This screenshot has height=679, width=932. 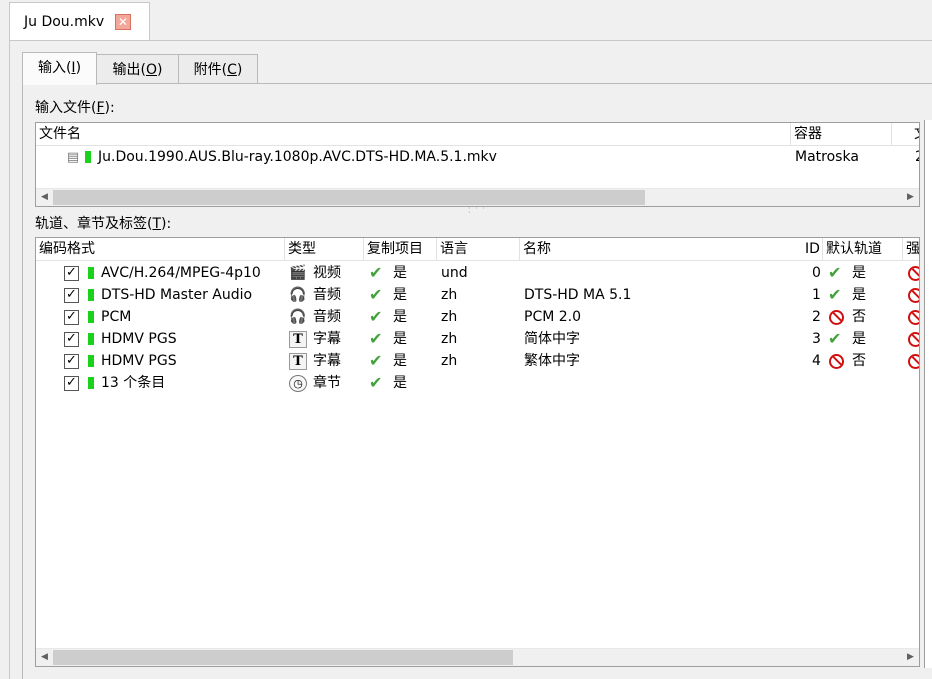 I want to click on right-panel-edge, so click(x=928, y=394).